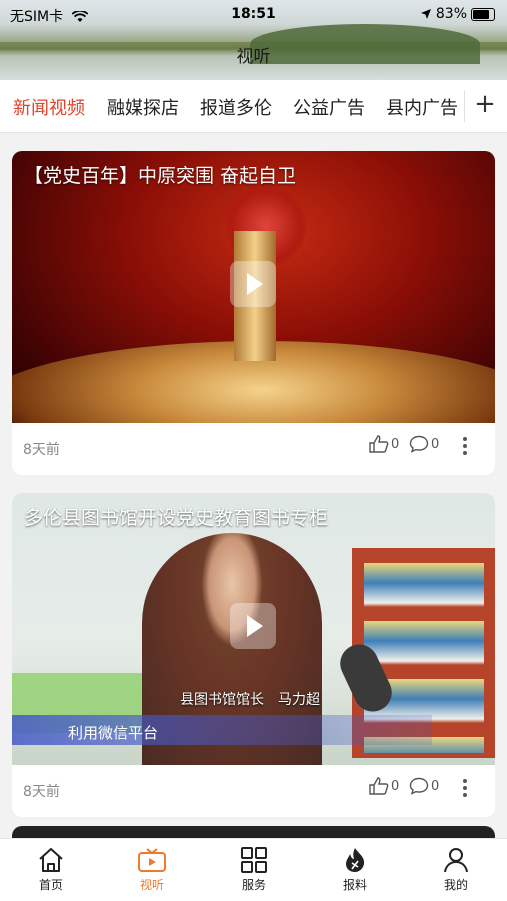 The width and height of the screenshot is (507, 901). Describe the element at coordinates (354, 885) in the screenshot. I see `tabbar-label: 报料` at that location.